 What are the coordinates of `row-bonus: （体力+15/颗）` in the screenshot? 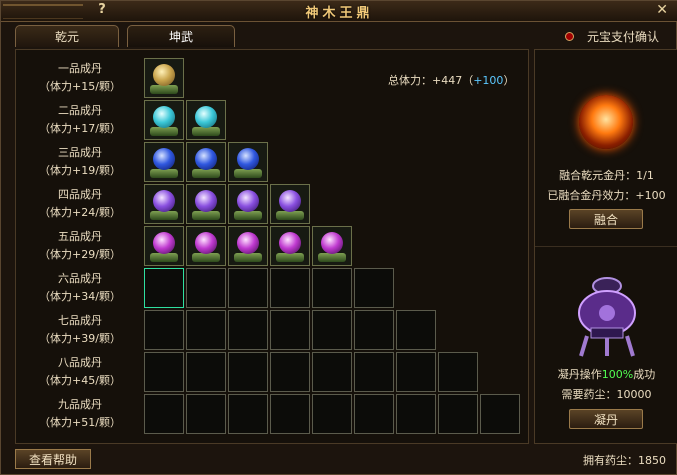 It's located at (80, 86).